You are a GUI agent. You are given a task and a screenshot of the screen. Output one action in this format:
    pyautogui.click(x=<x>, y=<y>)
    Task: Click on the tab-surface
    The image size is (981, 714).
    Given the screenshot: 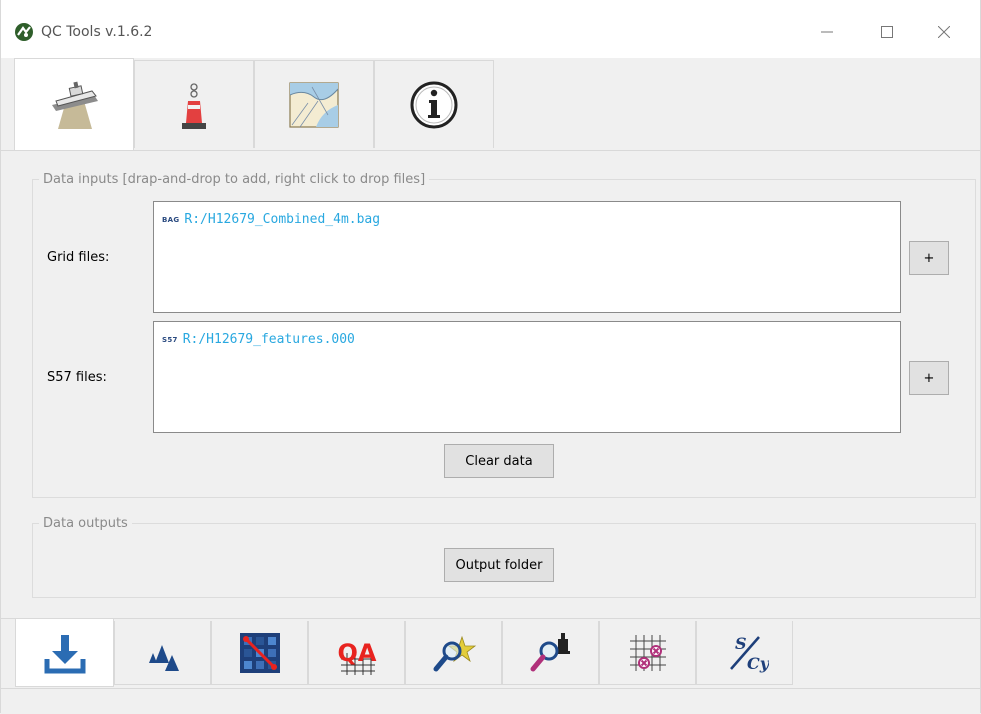 What is the action you would take?
    pyautogui.click(x=162, y=653)
    